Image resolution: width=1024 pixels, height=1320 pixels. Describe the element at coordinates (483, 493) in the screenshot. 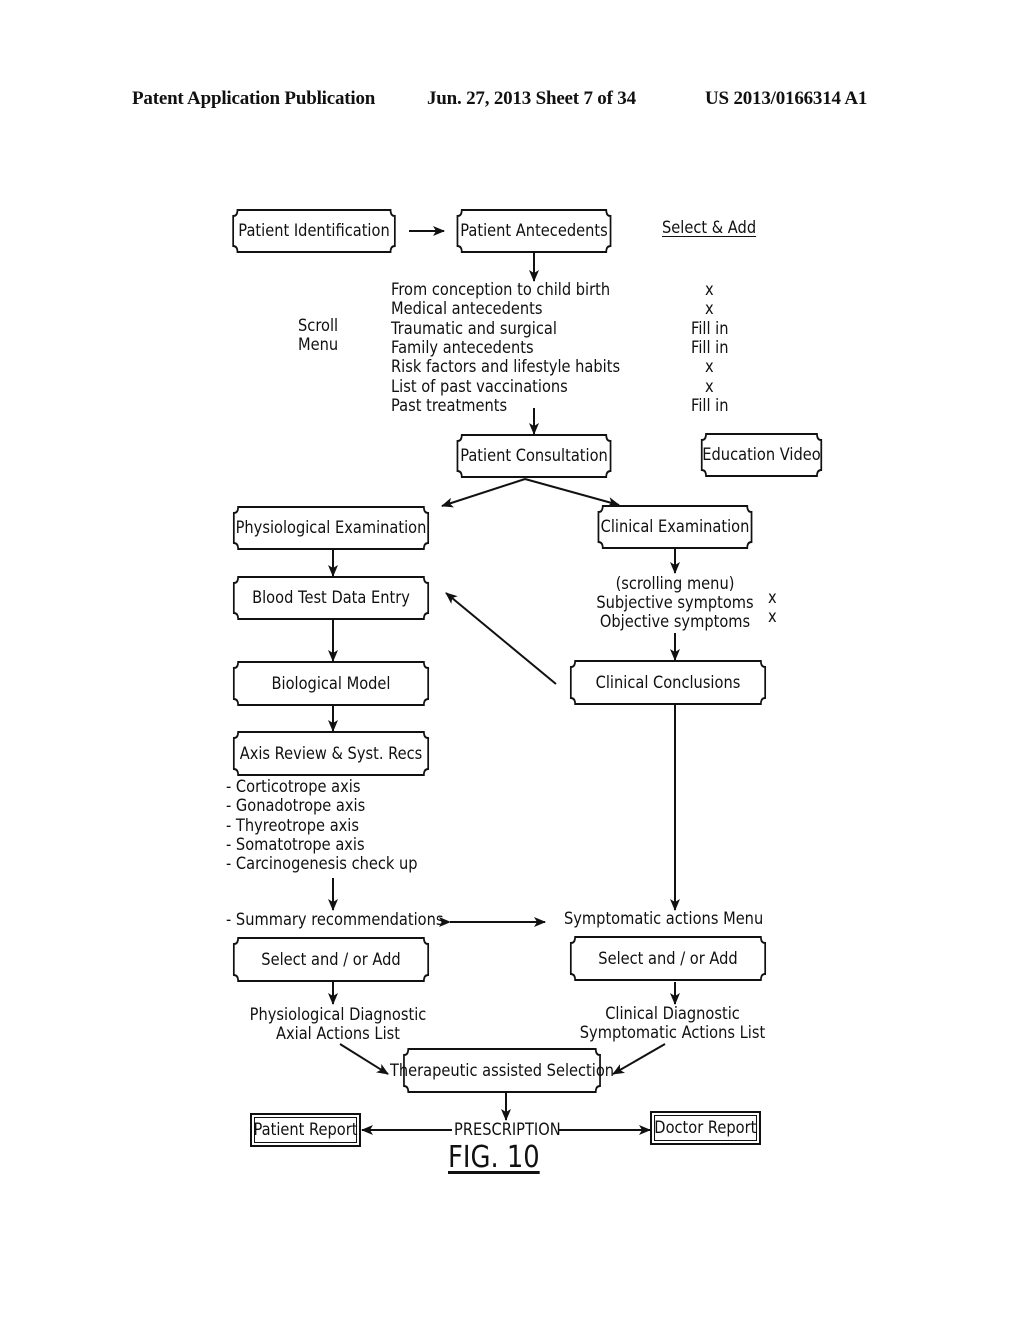

I see `arrow-consultation-to-physiological` at that location.